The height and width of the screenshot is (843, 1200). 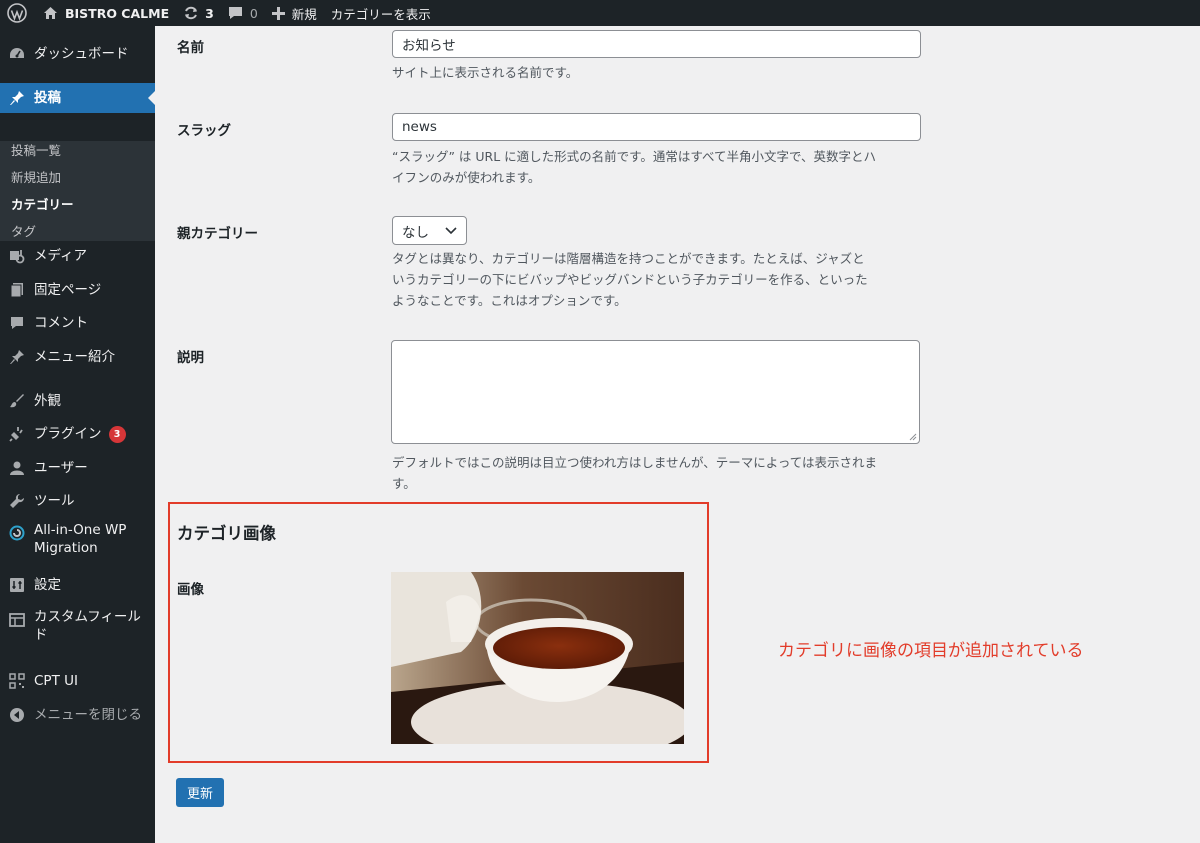 I want to click on sidebar-item-all-in-one-migration: All-in-One WP Migration, so click(x=77, y=541).